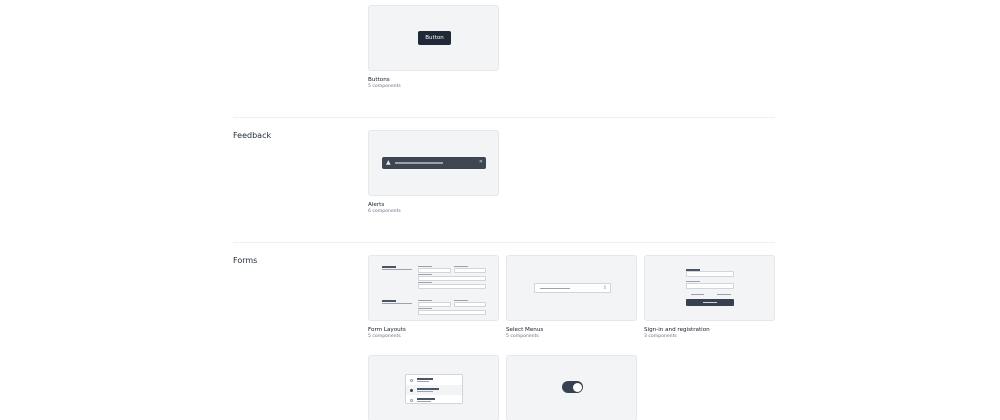 This screenshot has height=420, width=1000. I want to click on signin-preview, so click(709, 288).